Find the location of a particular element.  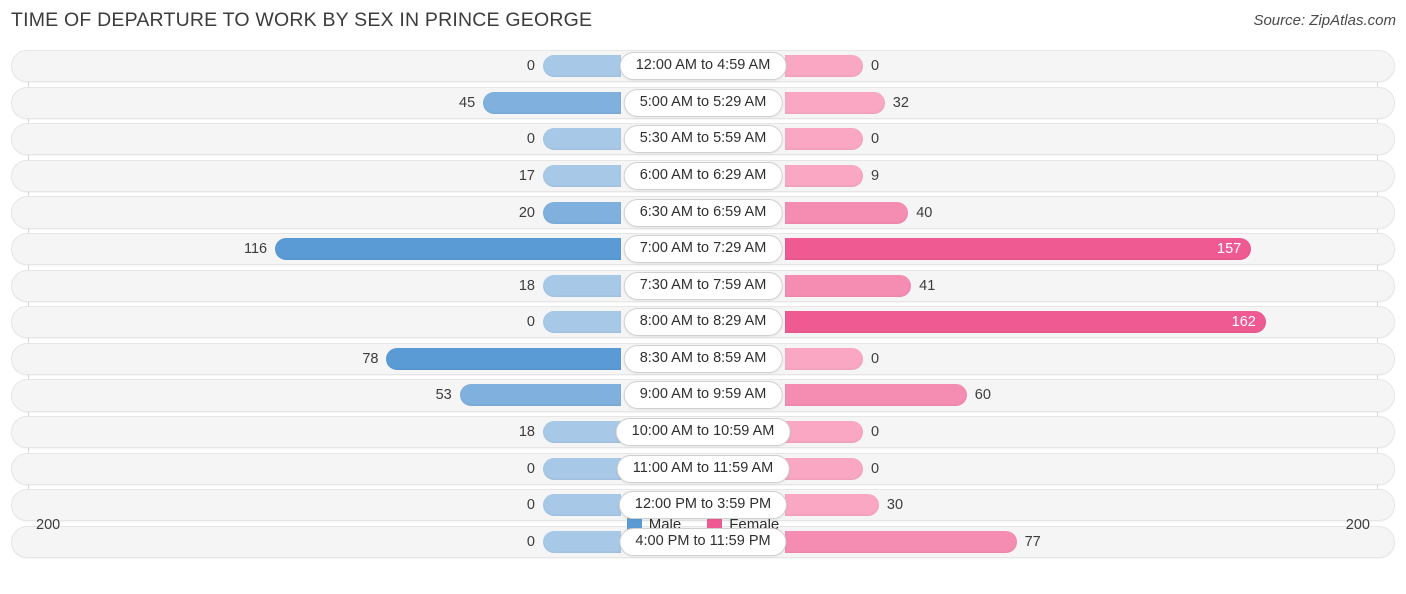

category-label: 7:30 AM to 7:59 AM is located at coordinates (703, 285).